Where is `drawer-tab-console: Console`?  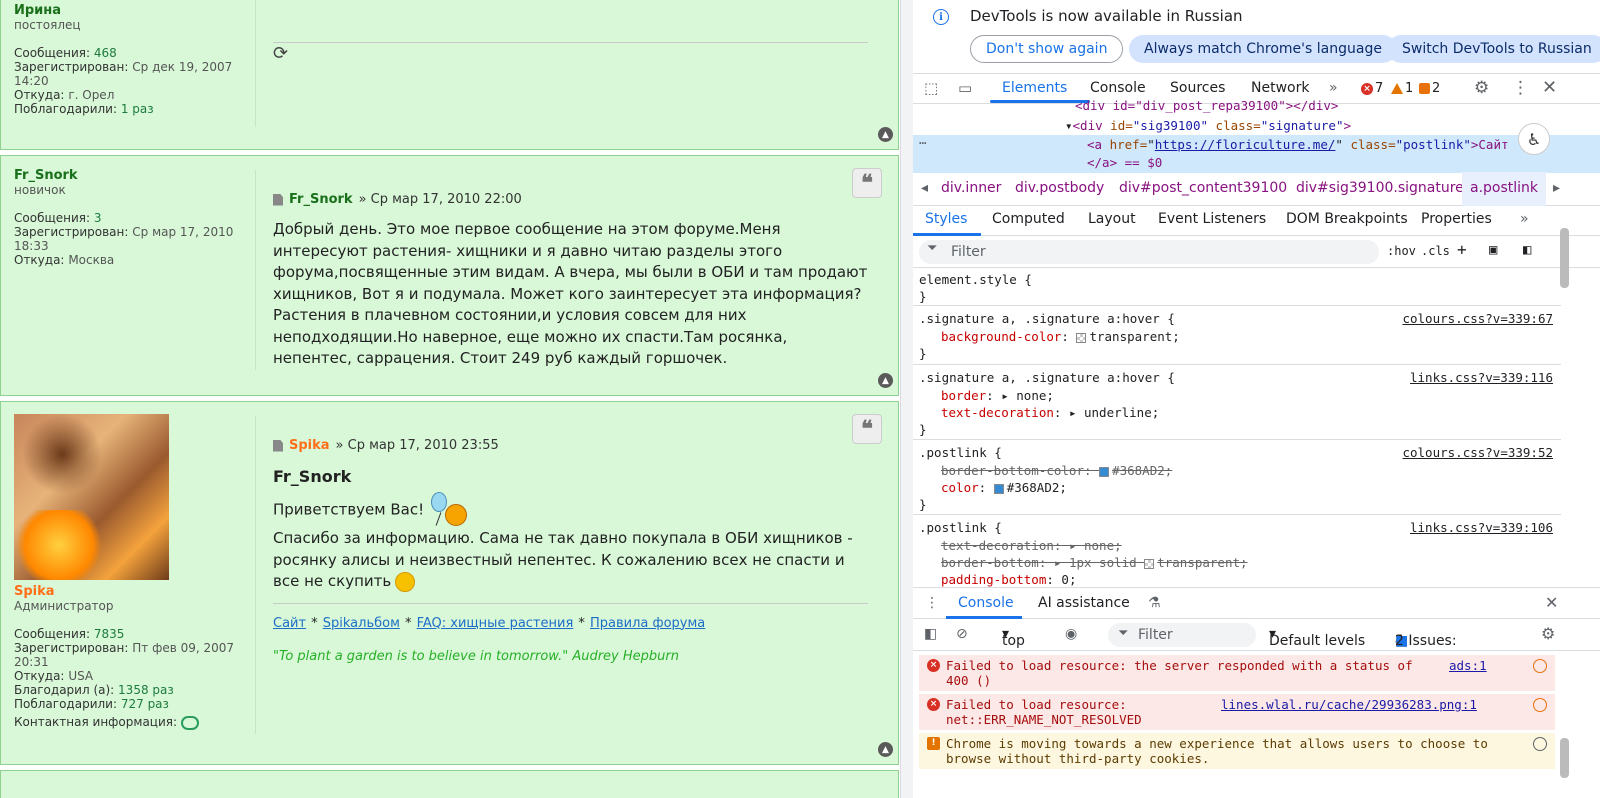
drawer-tab-console: Console is located at coordinates (986, 603).